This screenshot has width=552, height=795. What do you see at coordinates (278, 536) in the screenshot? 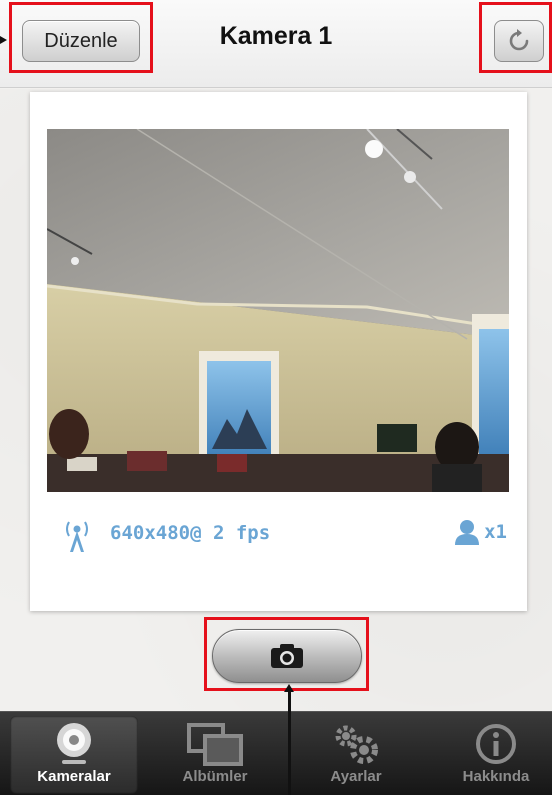
I see `stream-info-row: 640x480@ 2 fps x1` at bounding box center [278, 536].